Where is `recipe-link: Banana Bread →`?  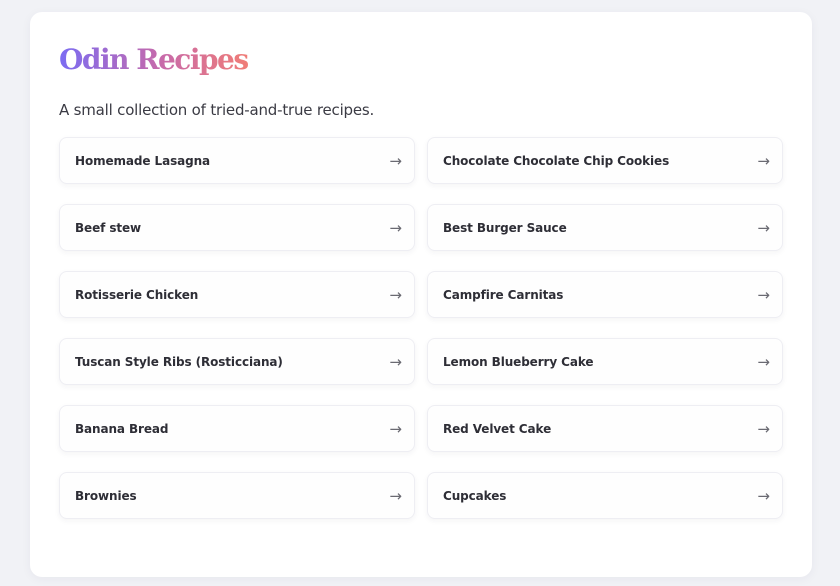
recipe-link: Banana Bread → is located at coordinates (237, 428).